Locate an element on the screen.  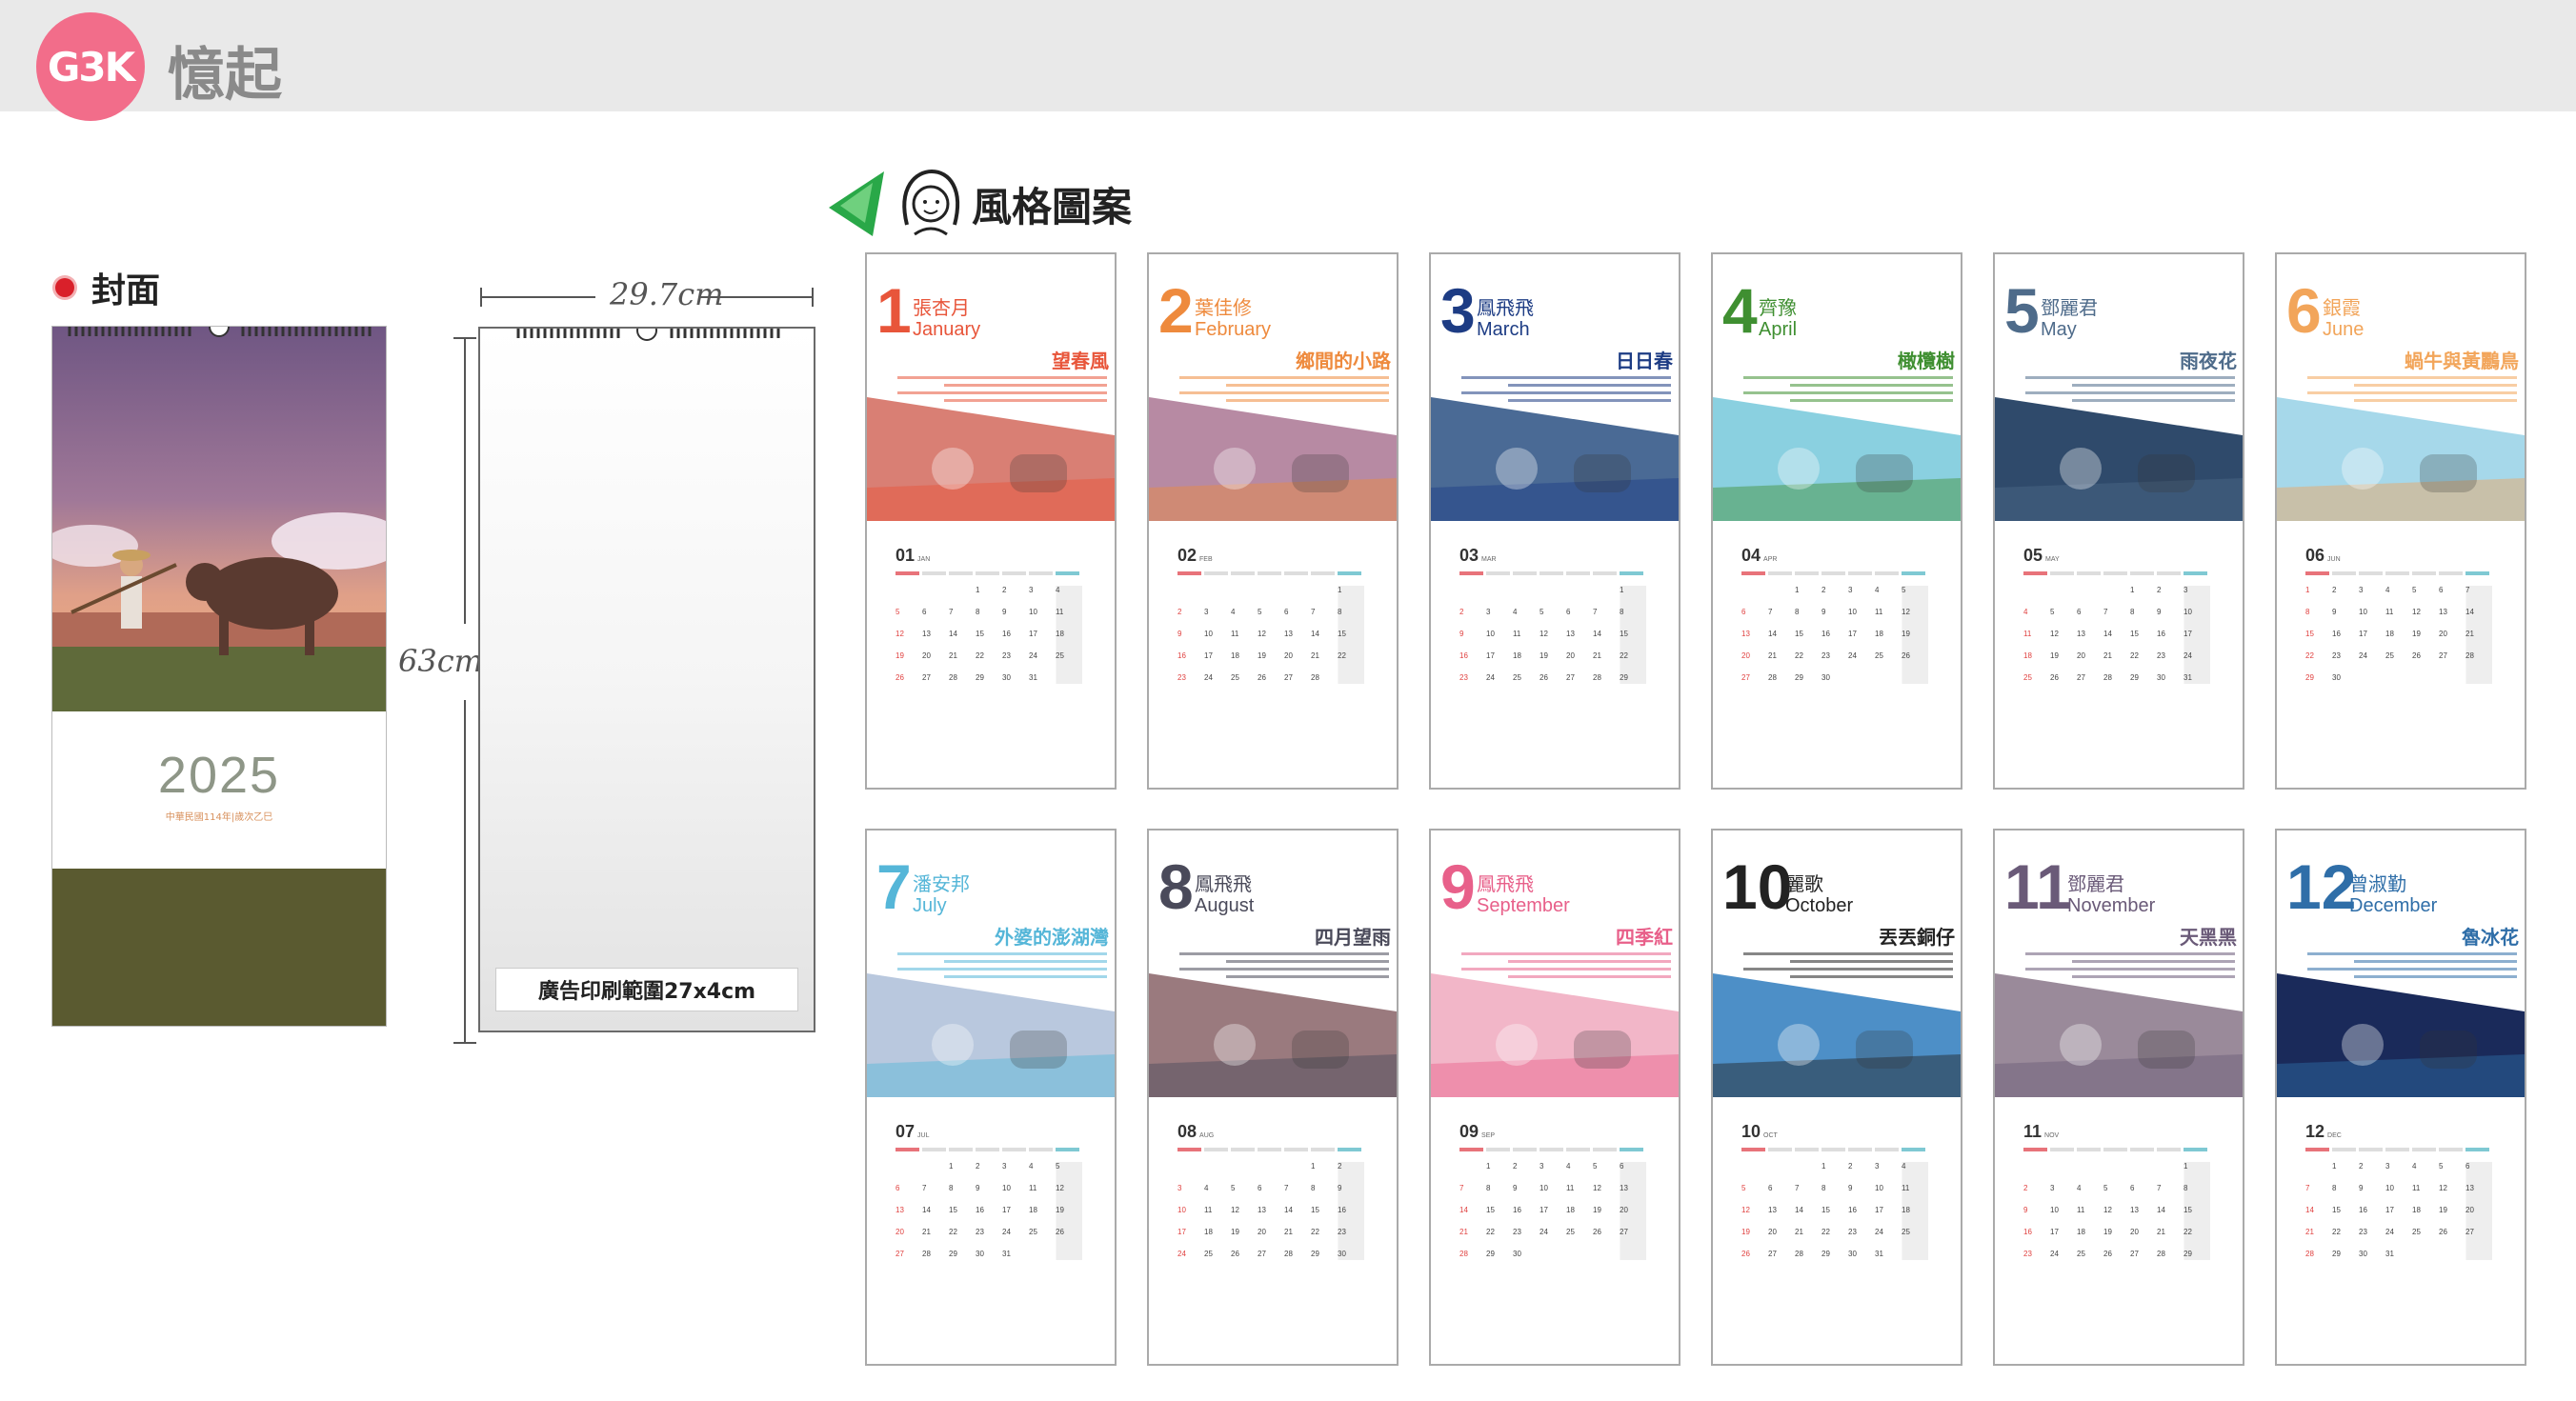
singer-name: 麗歌 is located at coordinates (1804, 884).